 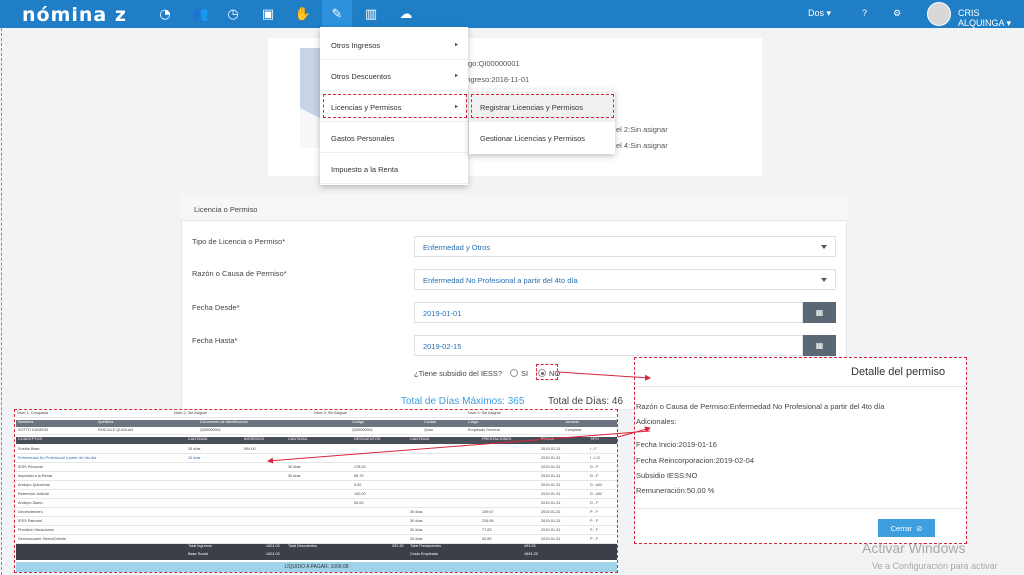 What do you see at coordinates (542, 106) in the screenshot?
I see `submenu-highlight` at bounding box center [542, 106].